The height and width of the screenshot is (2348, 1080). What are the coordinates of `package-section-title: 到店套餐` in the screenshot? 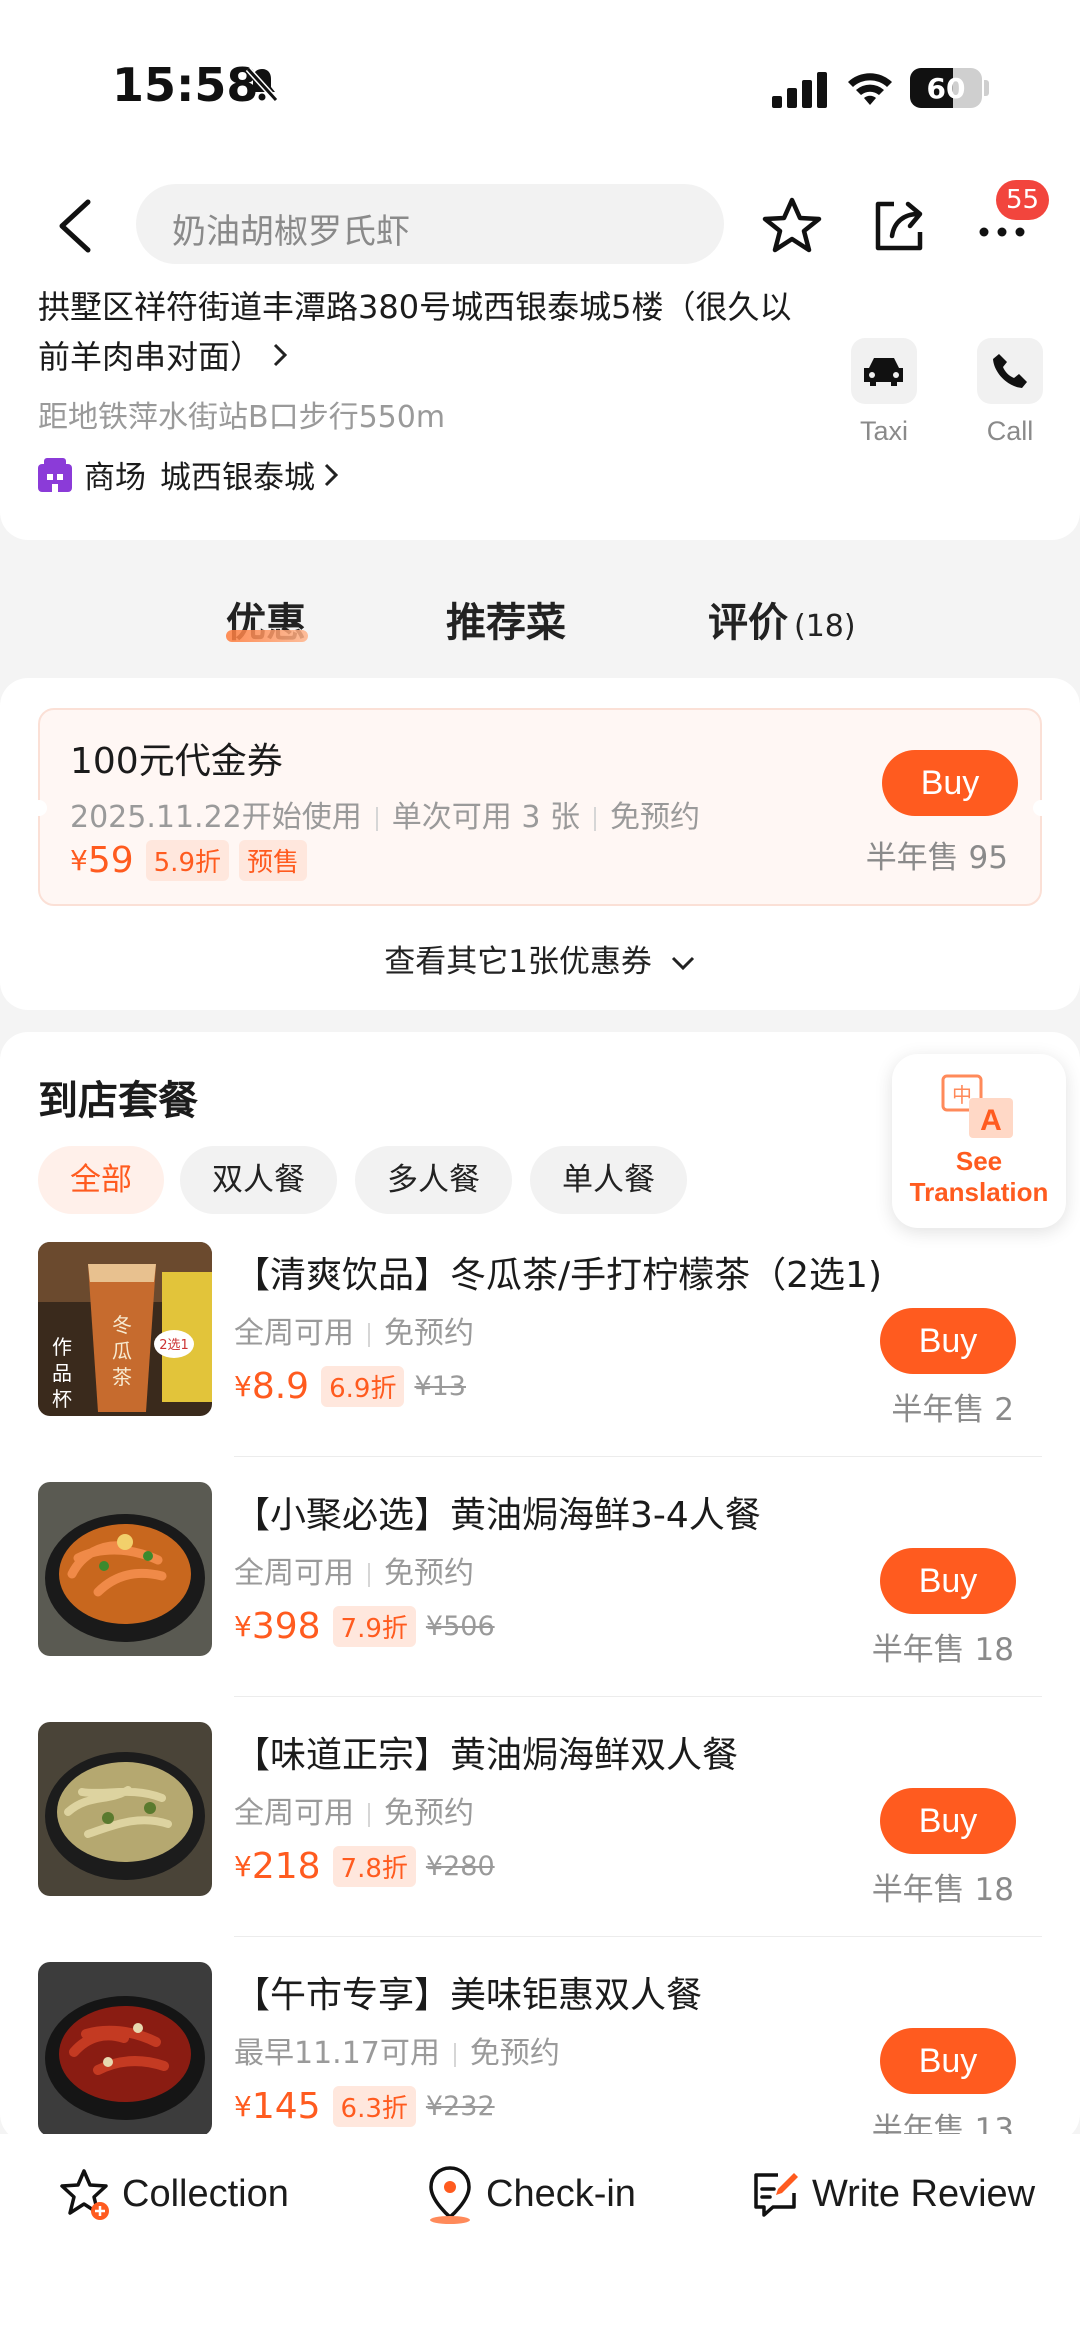 It's located at (118, 1101).